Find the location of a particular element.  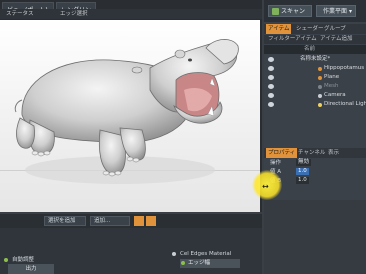

list-item: Hippopotamus 01.0 is located at coordinates (315, 68).